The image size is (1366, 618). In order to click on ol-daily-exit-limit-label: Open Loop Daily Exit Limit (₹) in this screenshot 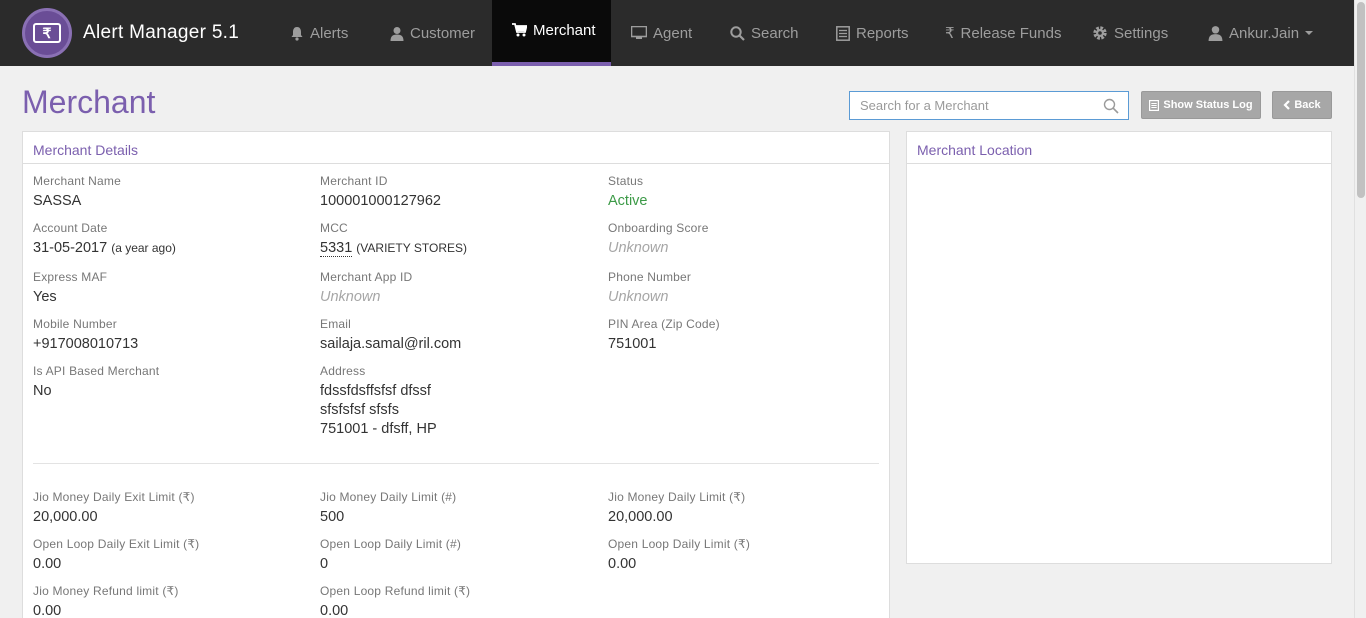, I will do `click(116, 544)`.